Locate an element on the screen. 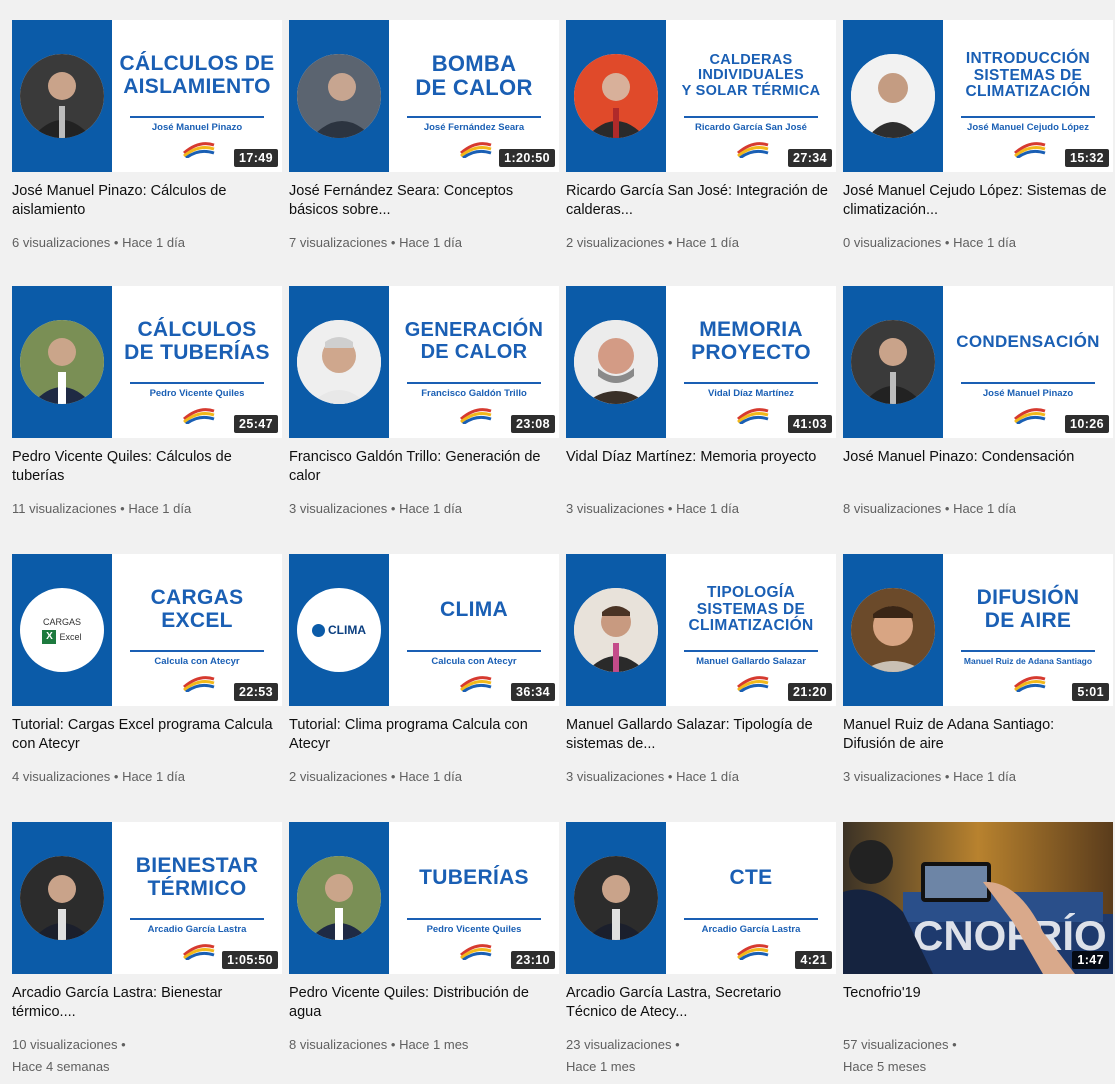 The image size is (1115, 1084). upload-age: Hace 1 mes is located at coordinates (601, 1066).